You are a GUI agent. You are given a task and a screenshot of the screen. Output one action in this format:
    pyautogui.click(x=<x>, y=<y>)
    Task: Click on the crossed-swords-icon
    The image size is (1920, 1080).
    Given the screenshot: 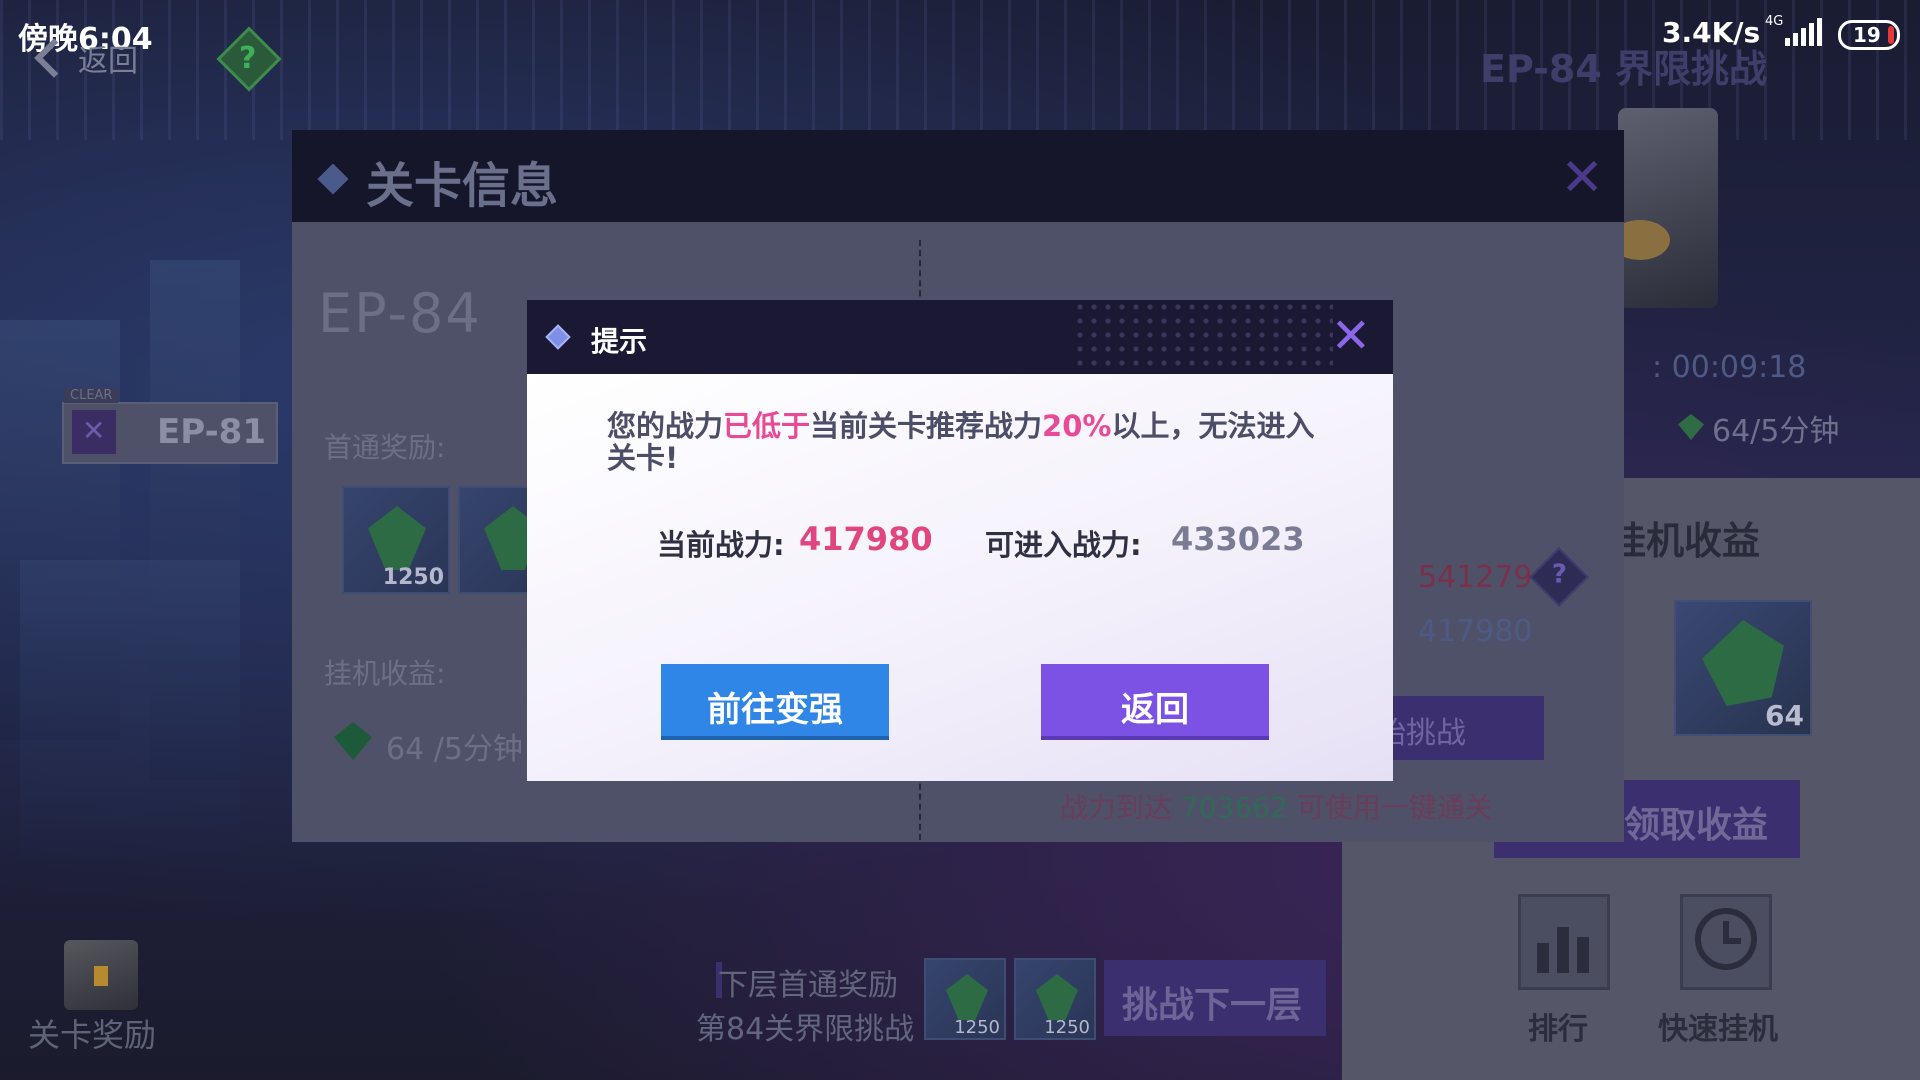 What is the action you would take?
    pyautogui.click(x=94, y=432)
    